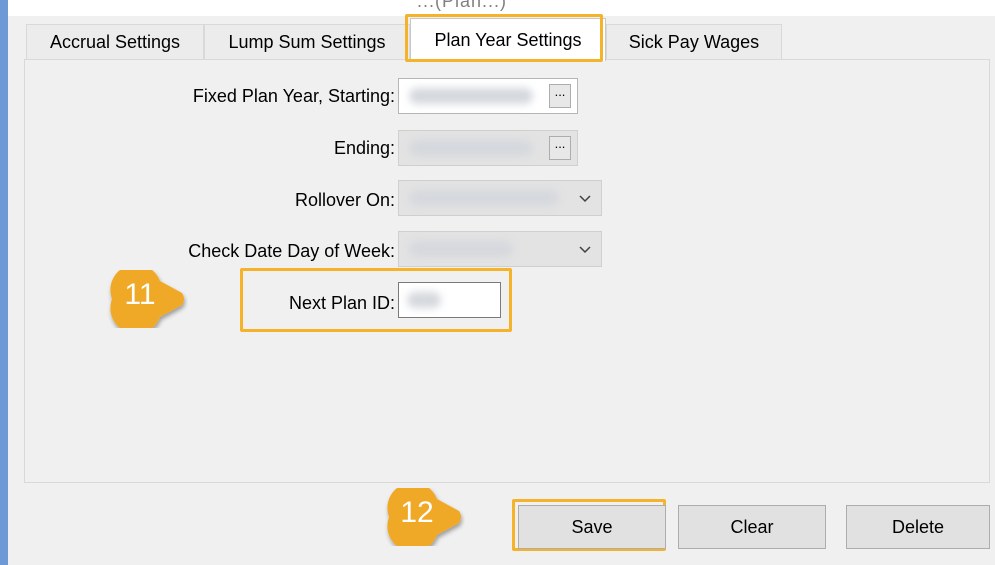 This screenshot has height=565, width=995. I want to click on ending-label: Ending:, so click(364, 148).